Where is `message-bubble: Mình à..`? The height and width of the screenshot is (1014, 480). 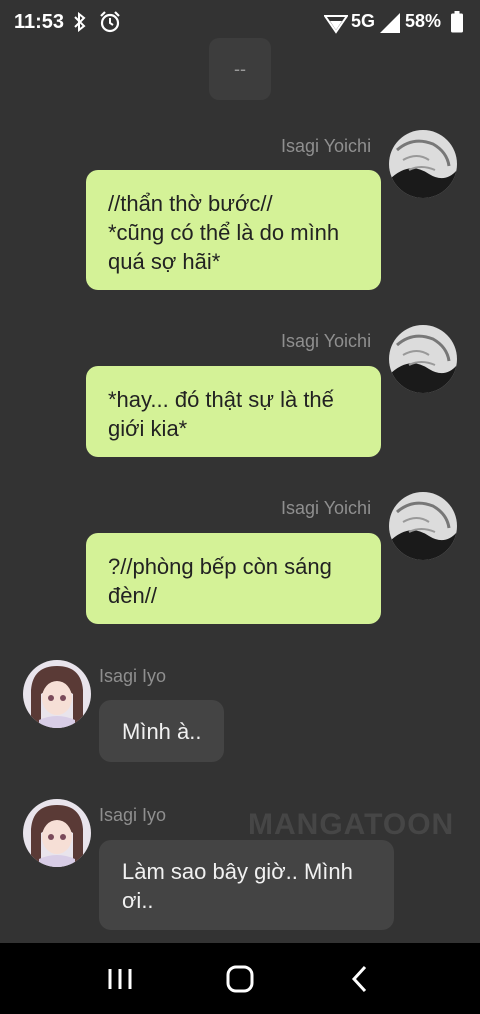 message-bubble: Mình à.. is located at coordinates (162, 731).